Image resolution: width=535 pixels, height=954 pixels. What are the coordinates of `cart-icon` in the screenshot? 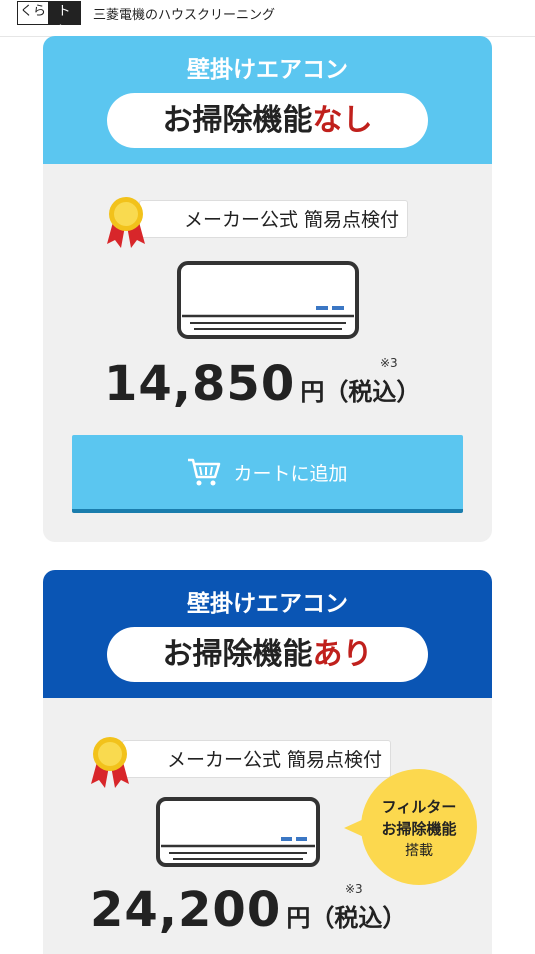 It's located at (204, 472).